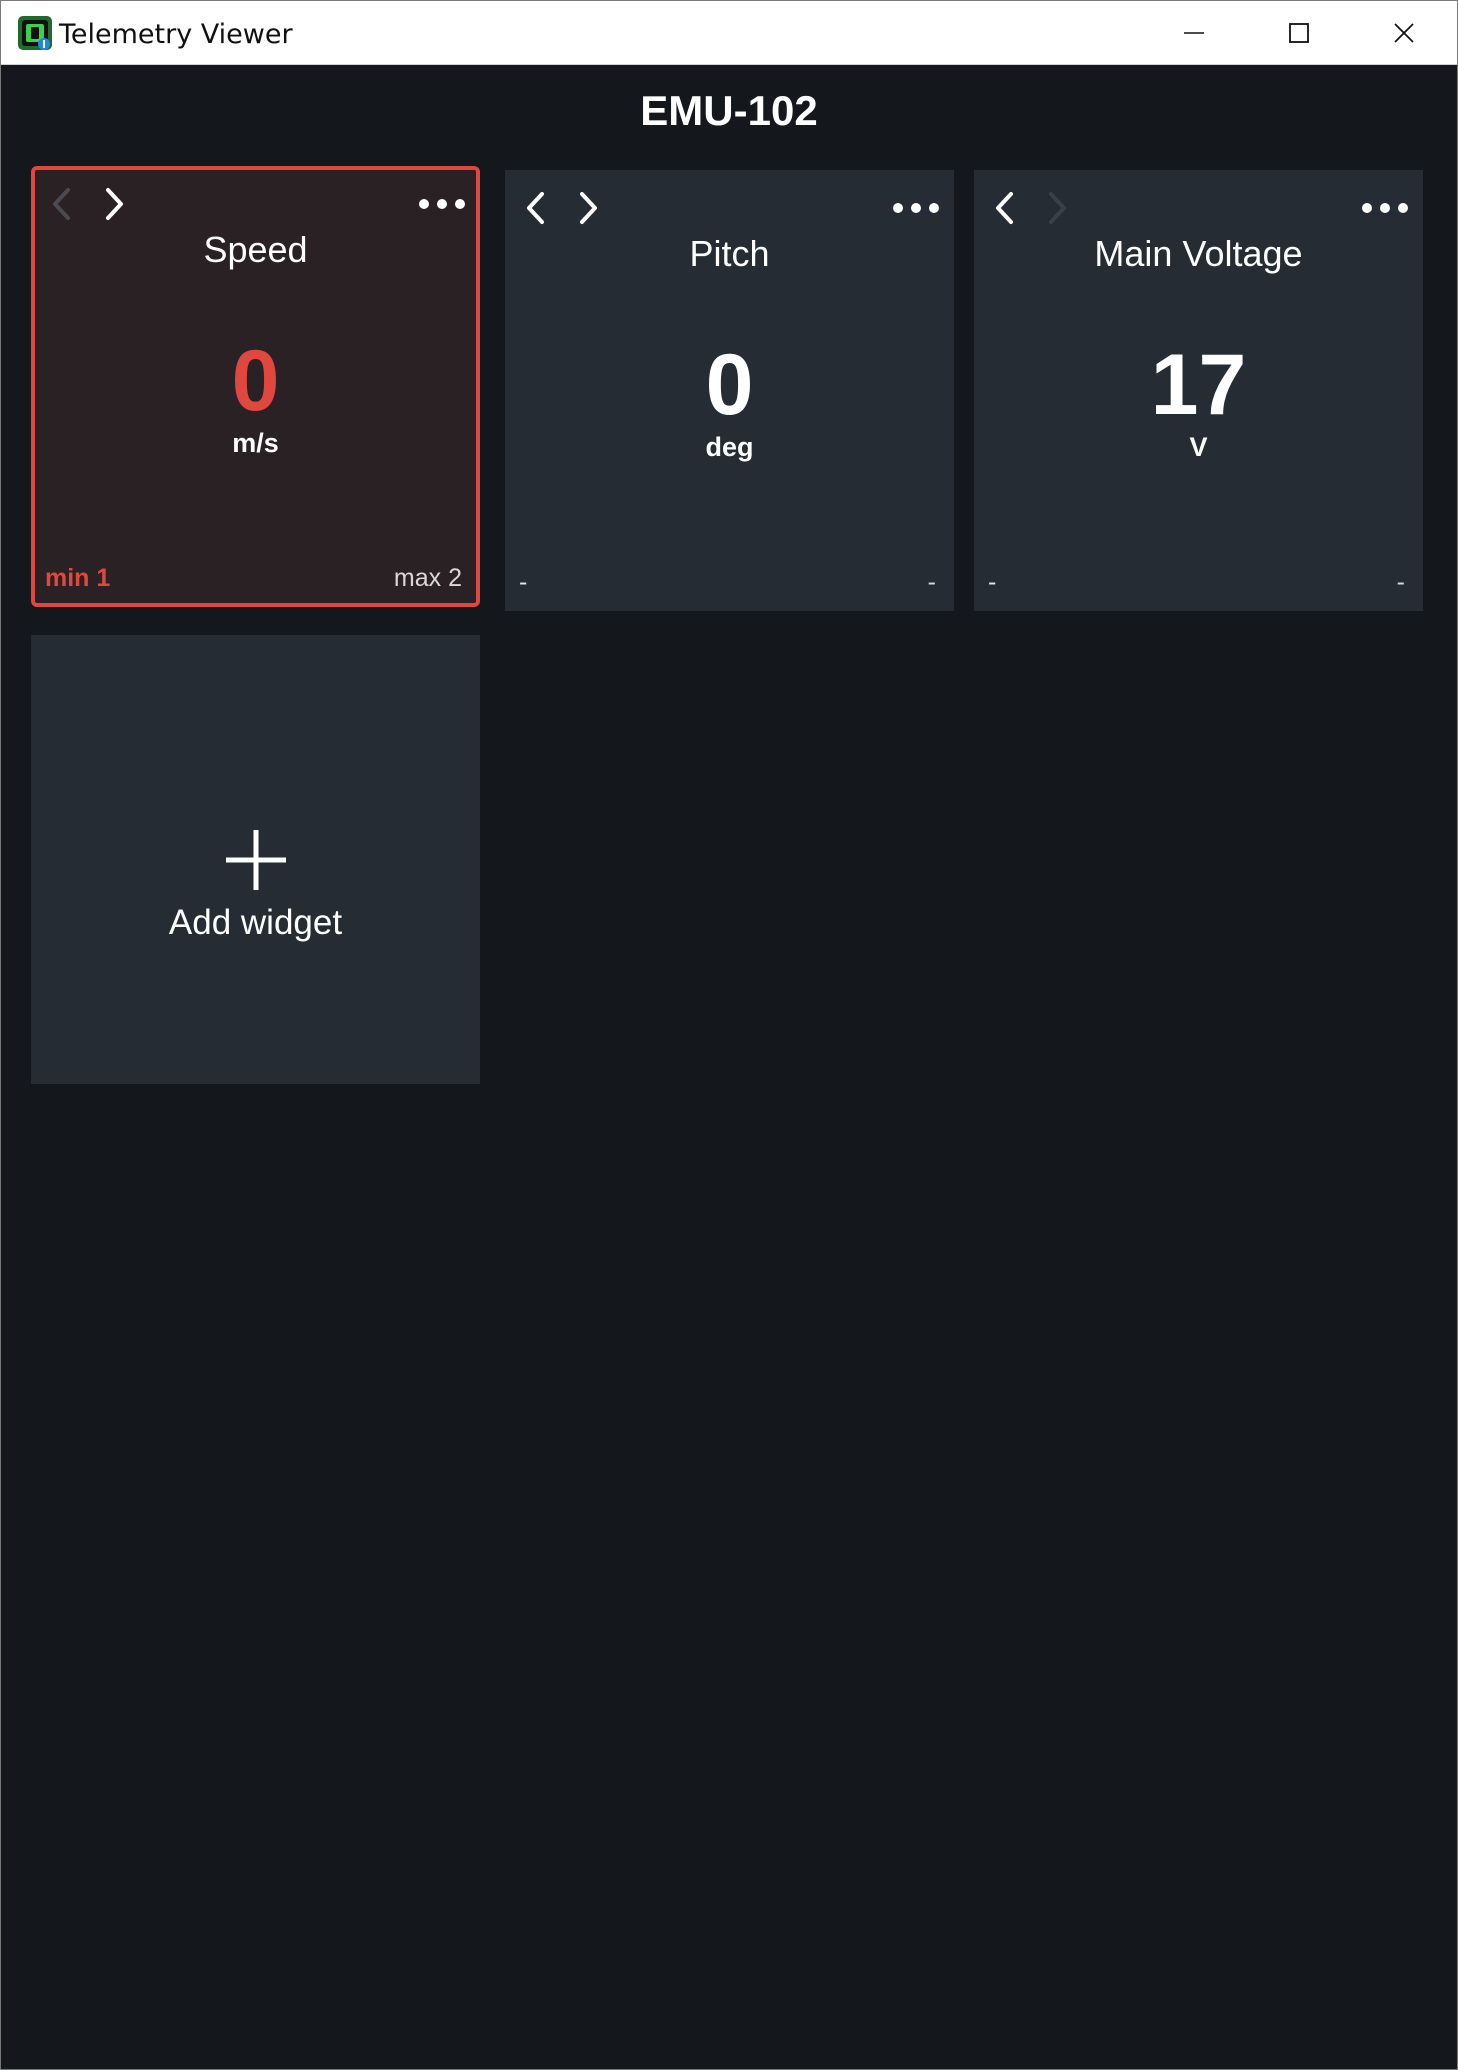 Image resolution: width=1458 pixels, height=2070 pixels. What do you see at coordinates (1198, 253) in the screenshot?
I see `widget-title: Main Voltage` at bounding box center [1198, 253].